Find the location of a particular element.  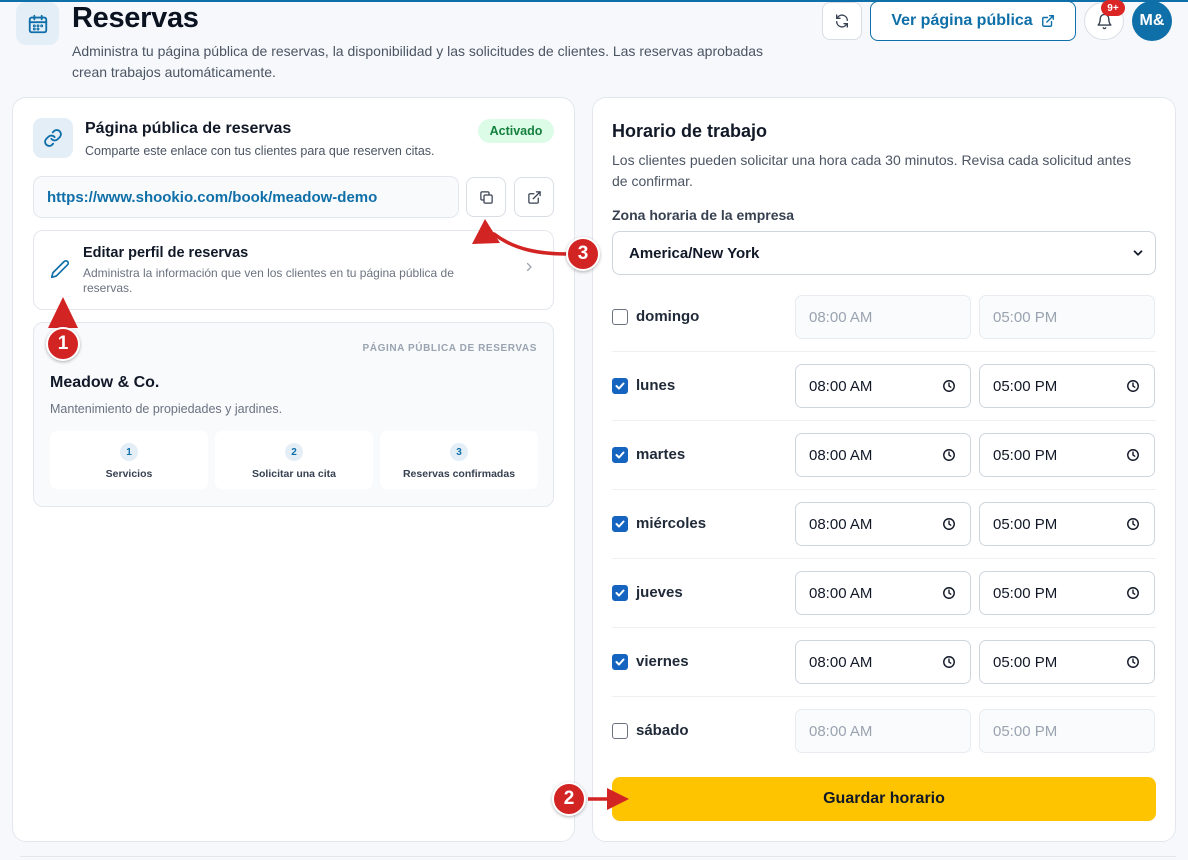

day-row: domingo 08:00 AM 05:00 PM is located at coordinates (884, 317).